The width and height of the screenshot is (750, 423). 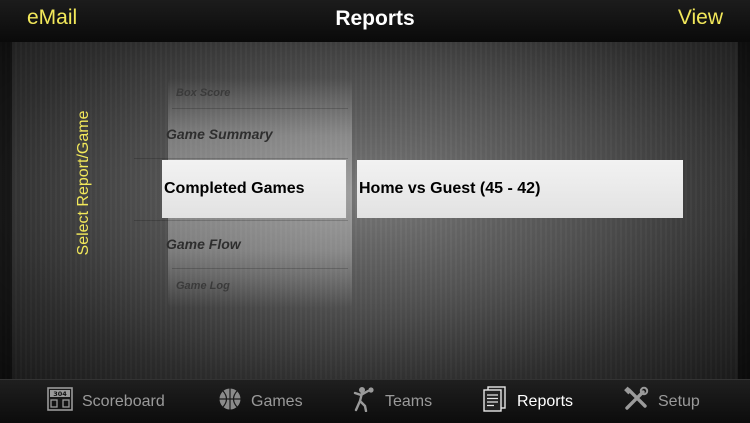 What do you see at coordinates (123, 401) in the screenshot?
I see `tab-label: Scoreboard` at bounding box center [123, 401].